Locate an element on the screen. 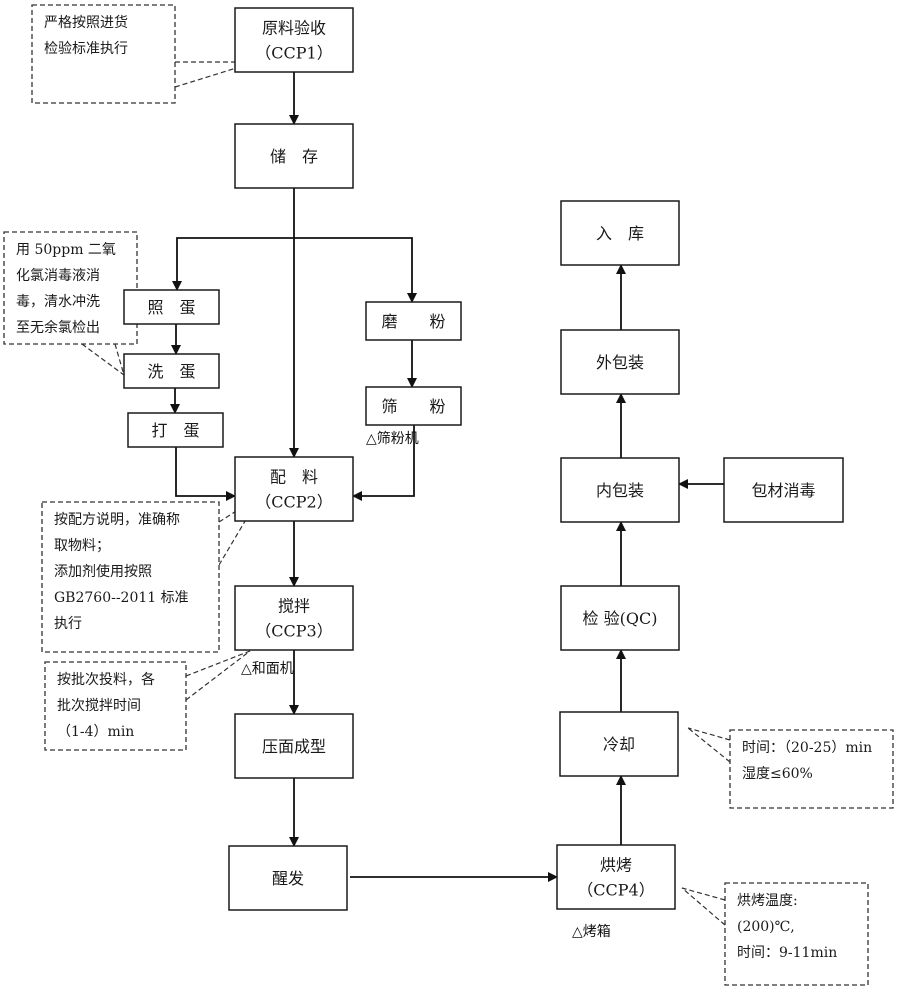 Image resolution: width=906 pixels, height=1000 pixels. annotation-line: （1-4）min is located at coordinates (95, 732).